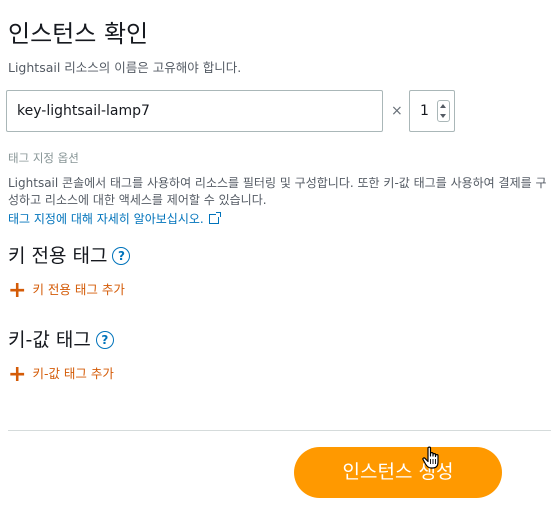 The image size is (551, 511). What do you see at coordinates (194, 111) in the screenshot?
I see `instance-name-input` at bounding box center [194, 111].